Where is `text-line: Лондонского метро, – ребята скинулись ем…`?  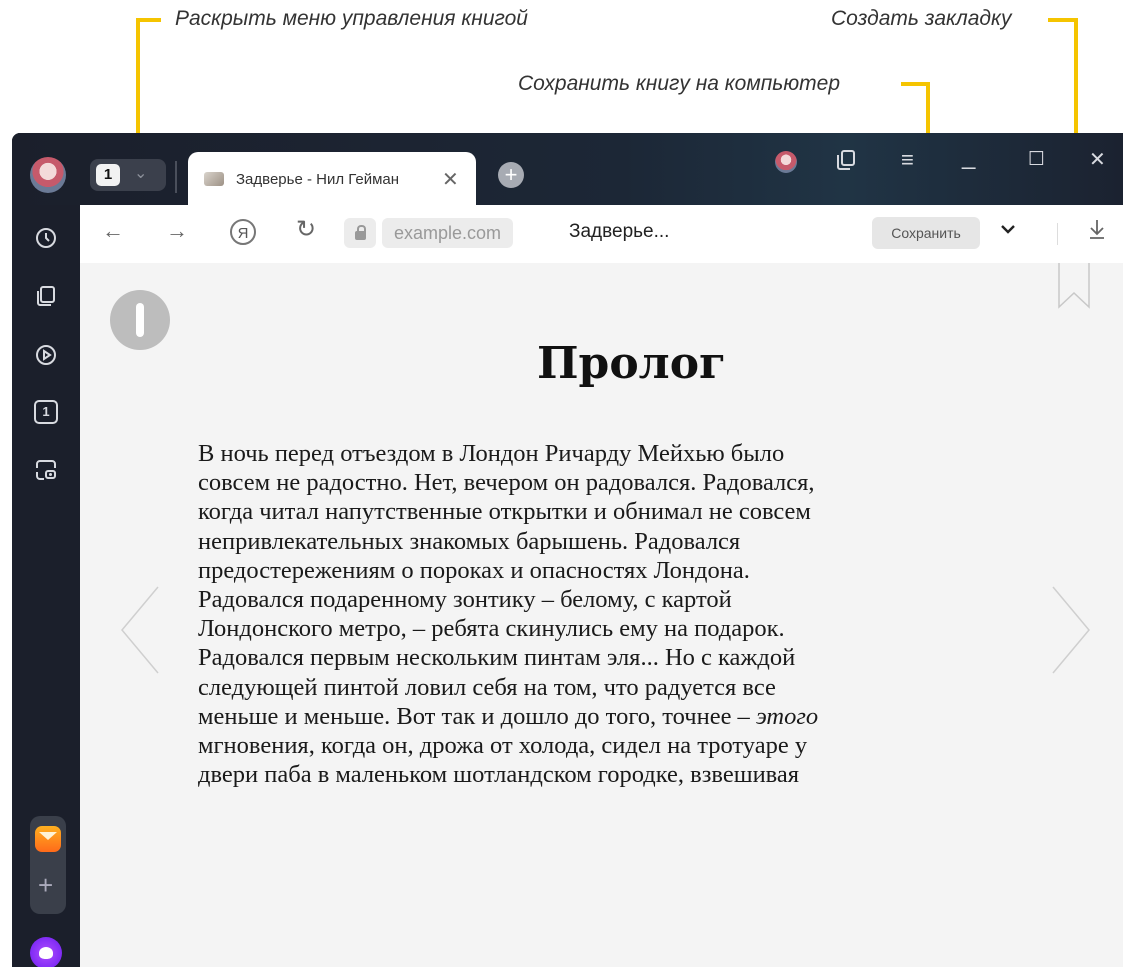 text-line: Лондонского метро, – ребята скинулись ем… is located at coordinates (491, 629).